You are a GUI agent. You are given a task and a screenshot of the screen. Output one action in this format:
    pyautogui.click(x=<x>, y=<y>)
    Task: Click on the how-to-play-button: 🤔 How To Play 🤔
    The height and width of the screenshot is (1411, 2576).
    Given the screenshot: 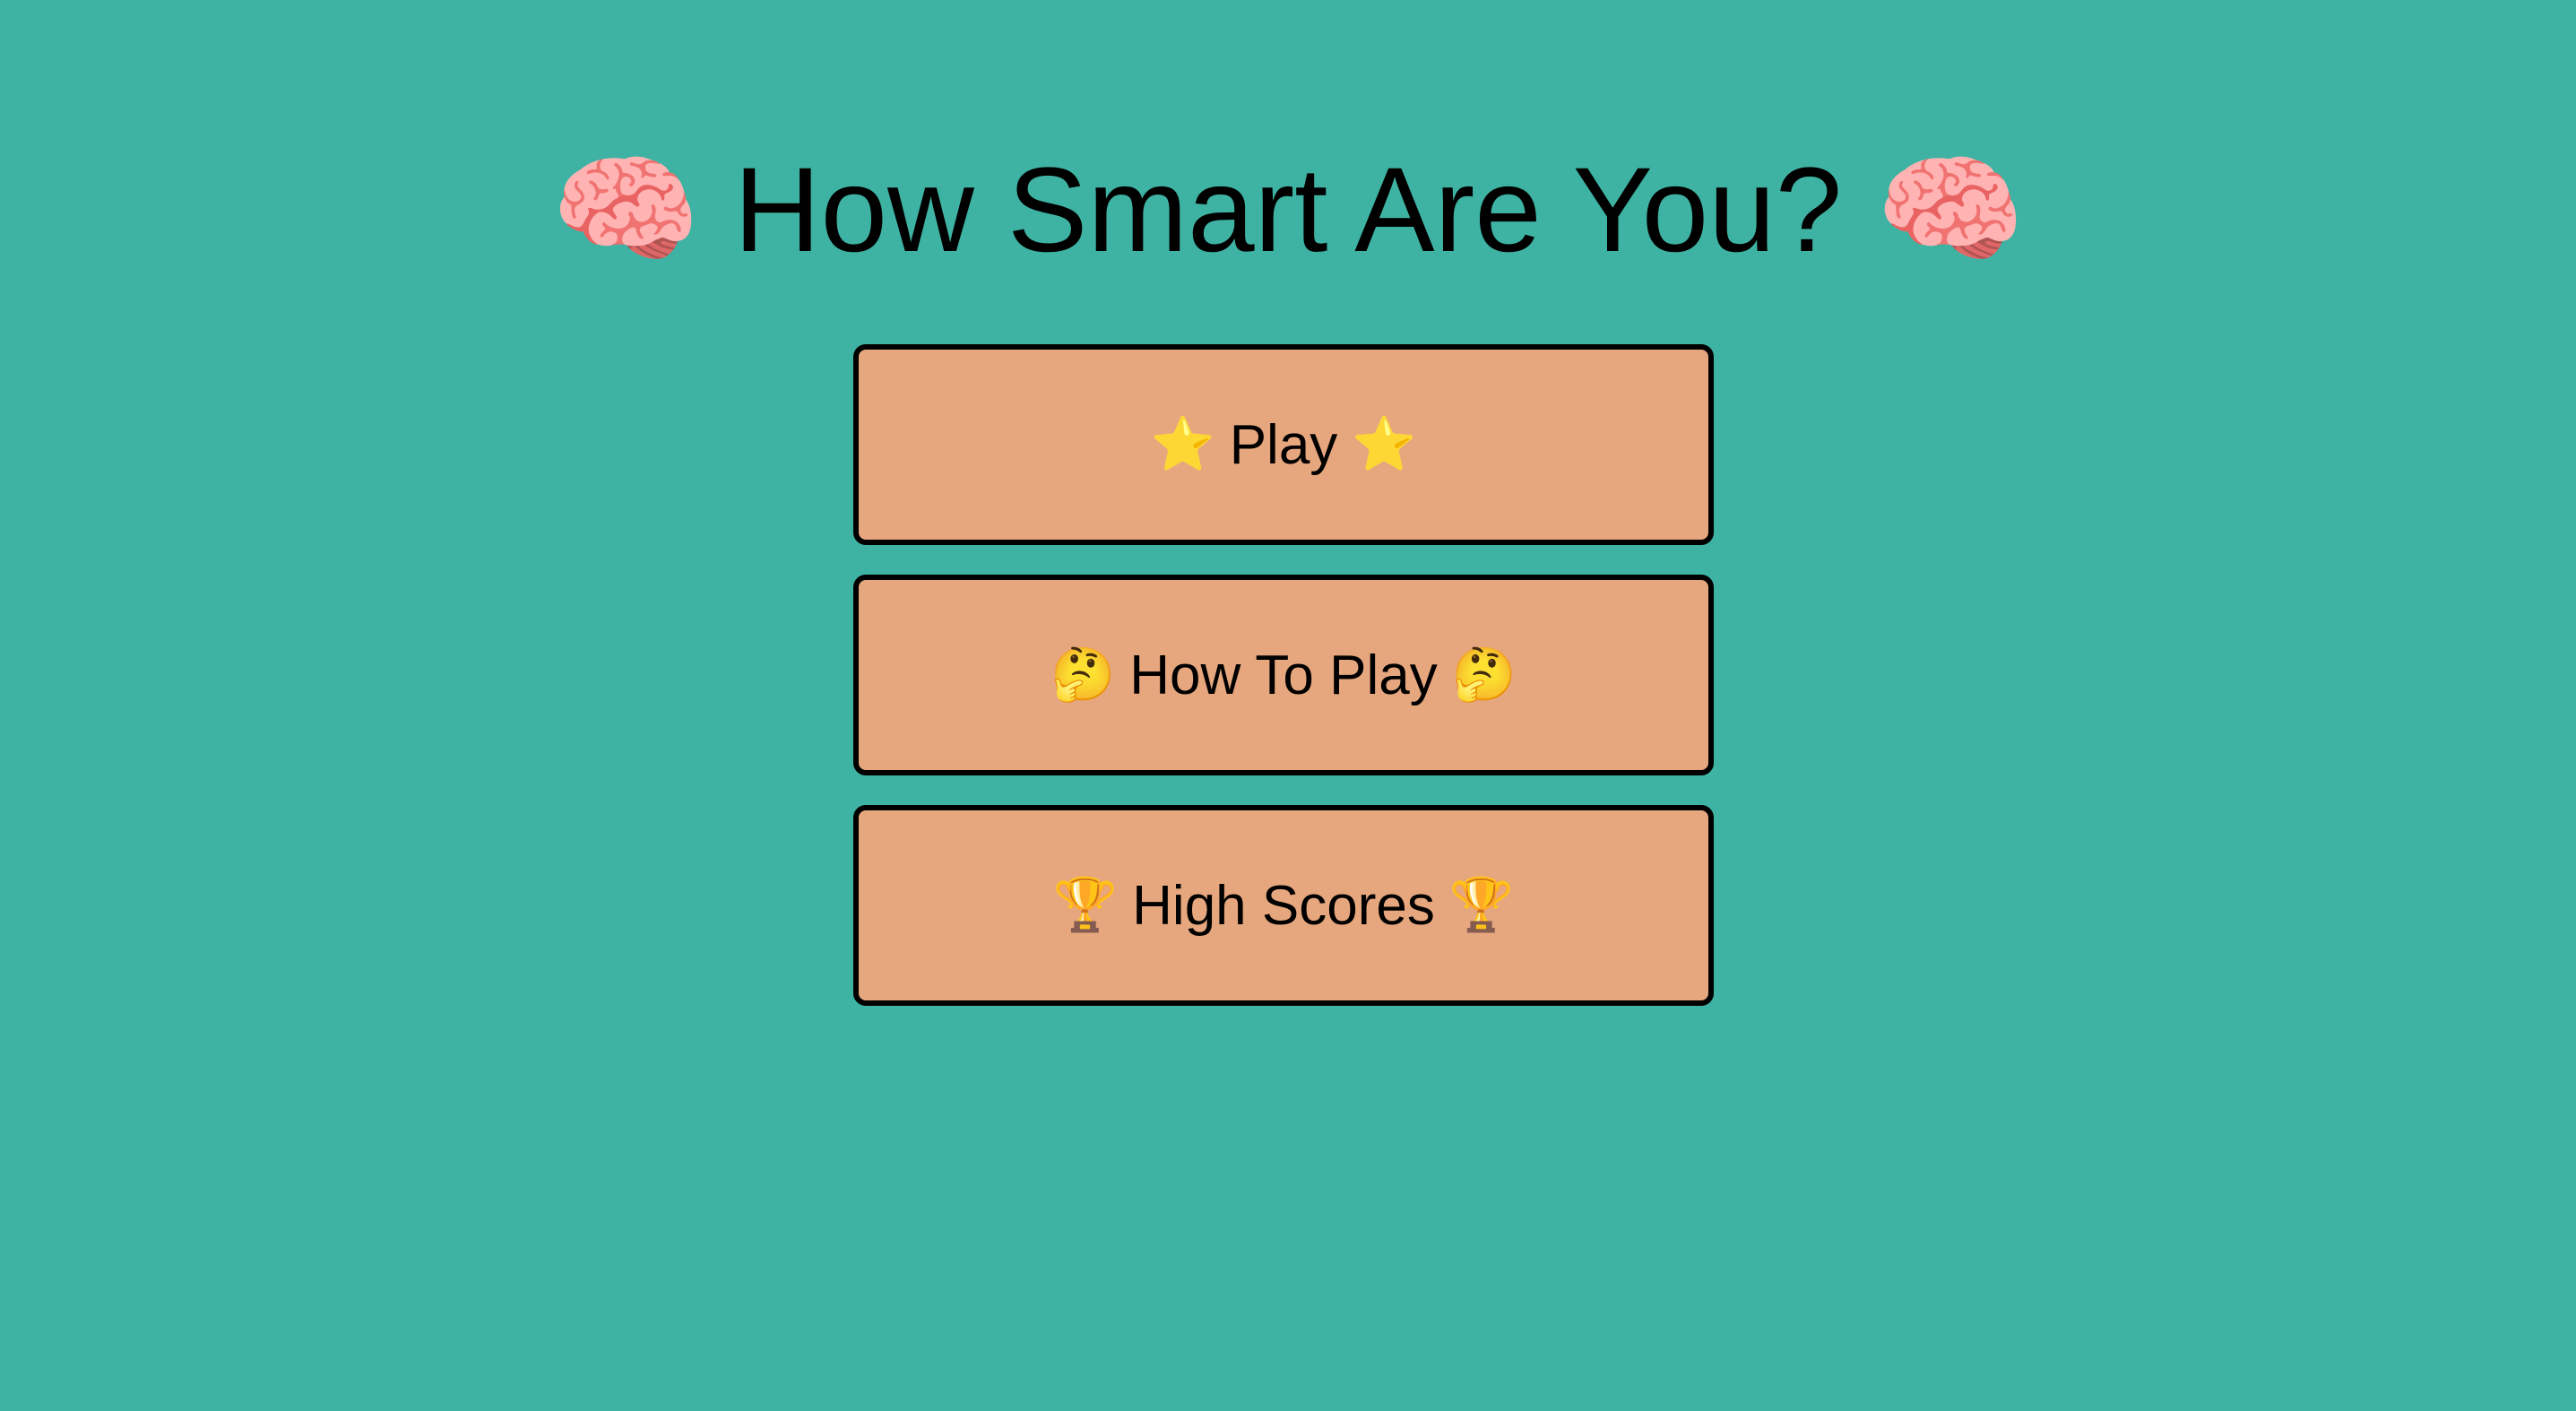 What is the action you would take?
    pyautogui.click(x=1283, y=675)
    